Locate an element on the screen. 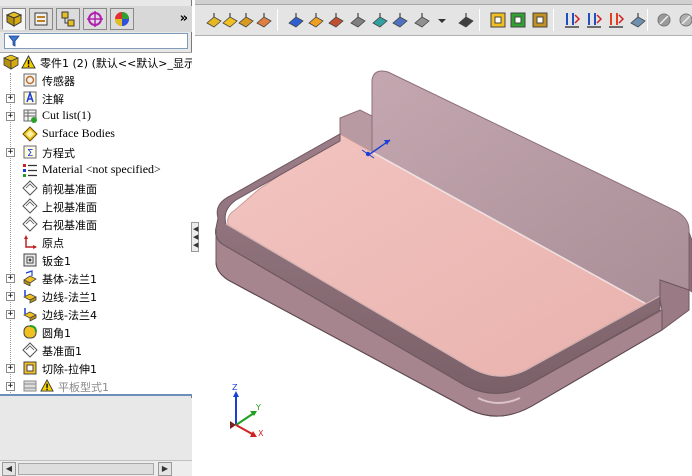  tree-item: 前视基准面 is located at coordinates (96, 188).